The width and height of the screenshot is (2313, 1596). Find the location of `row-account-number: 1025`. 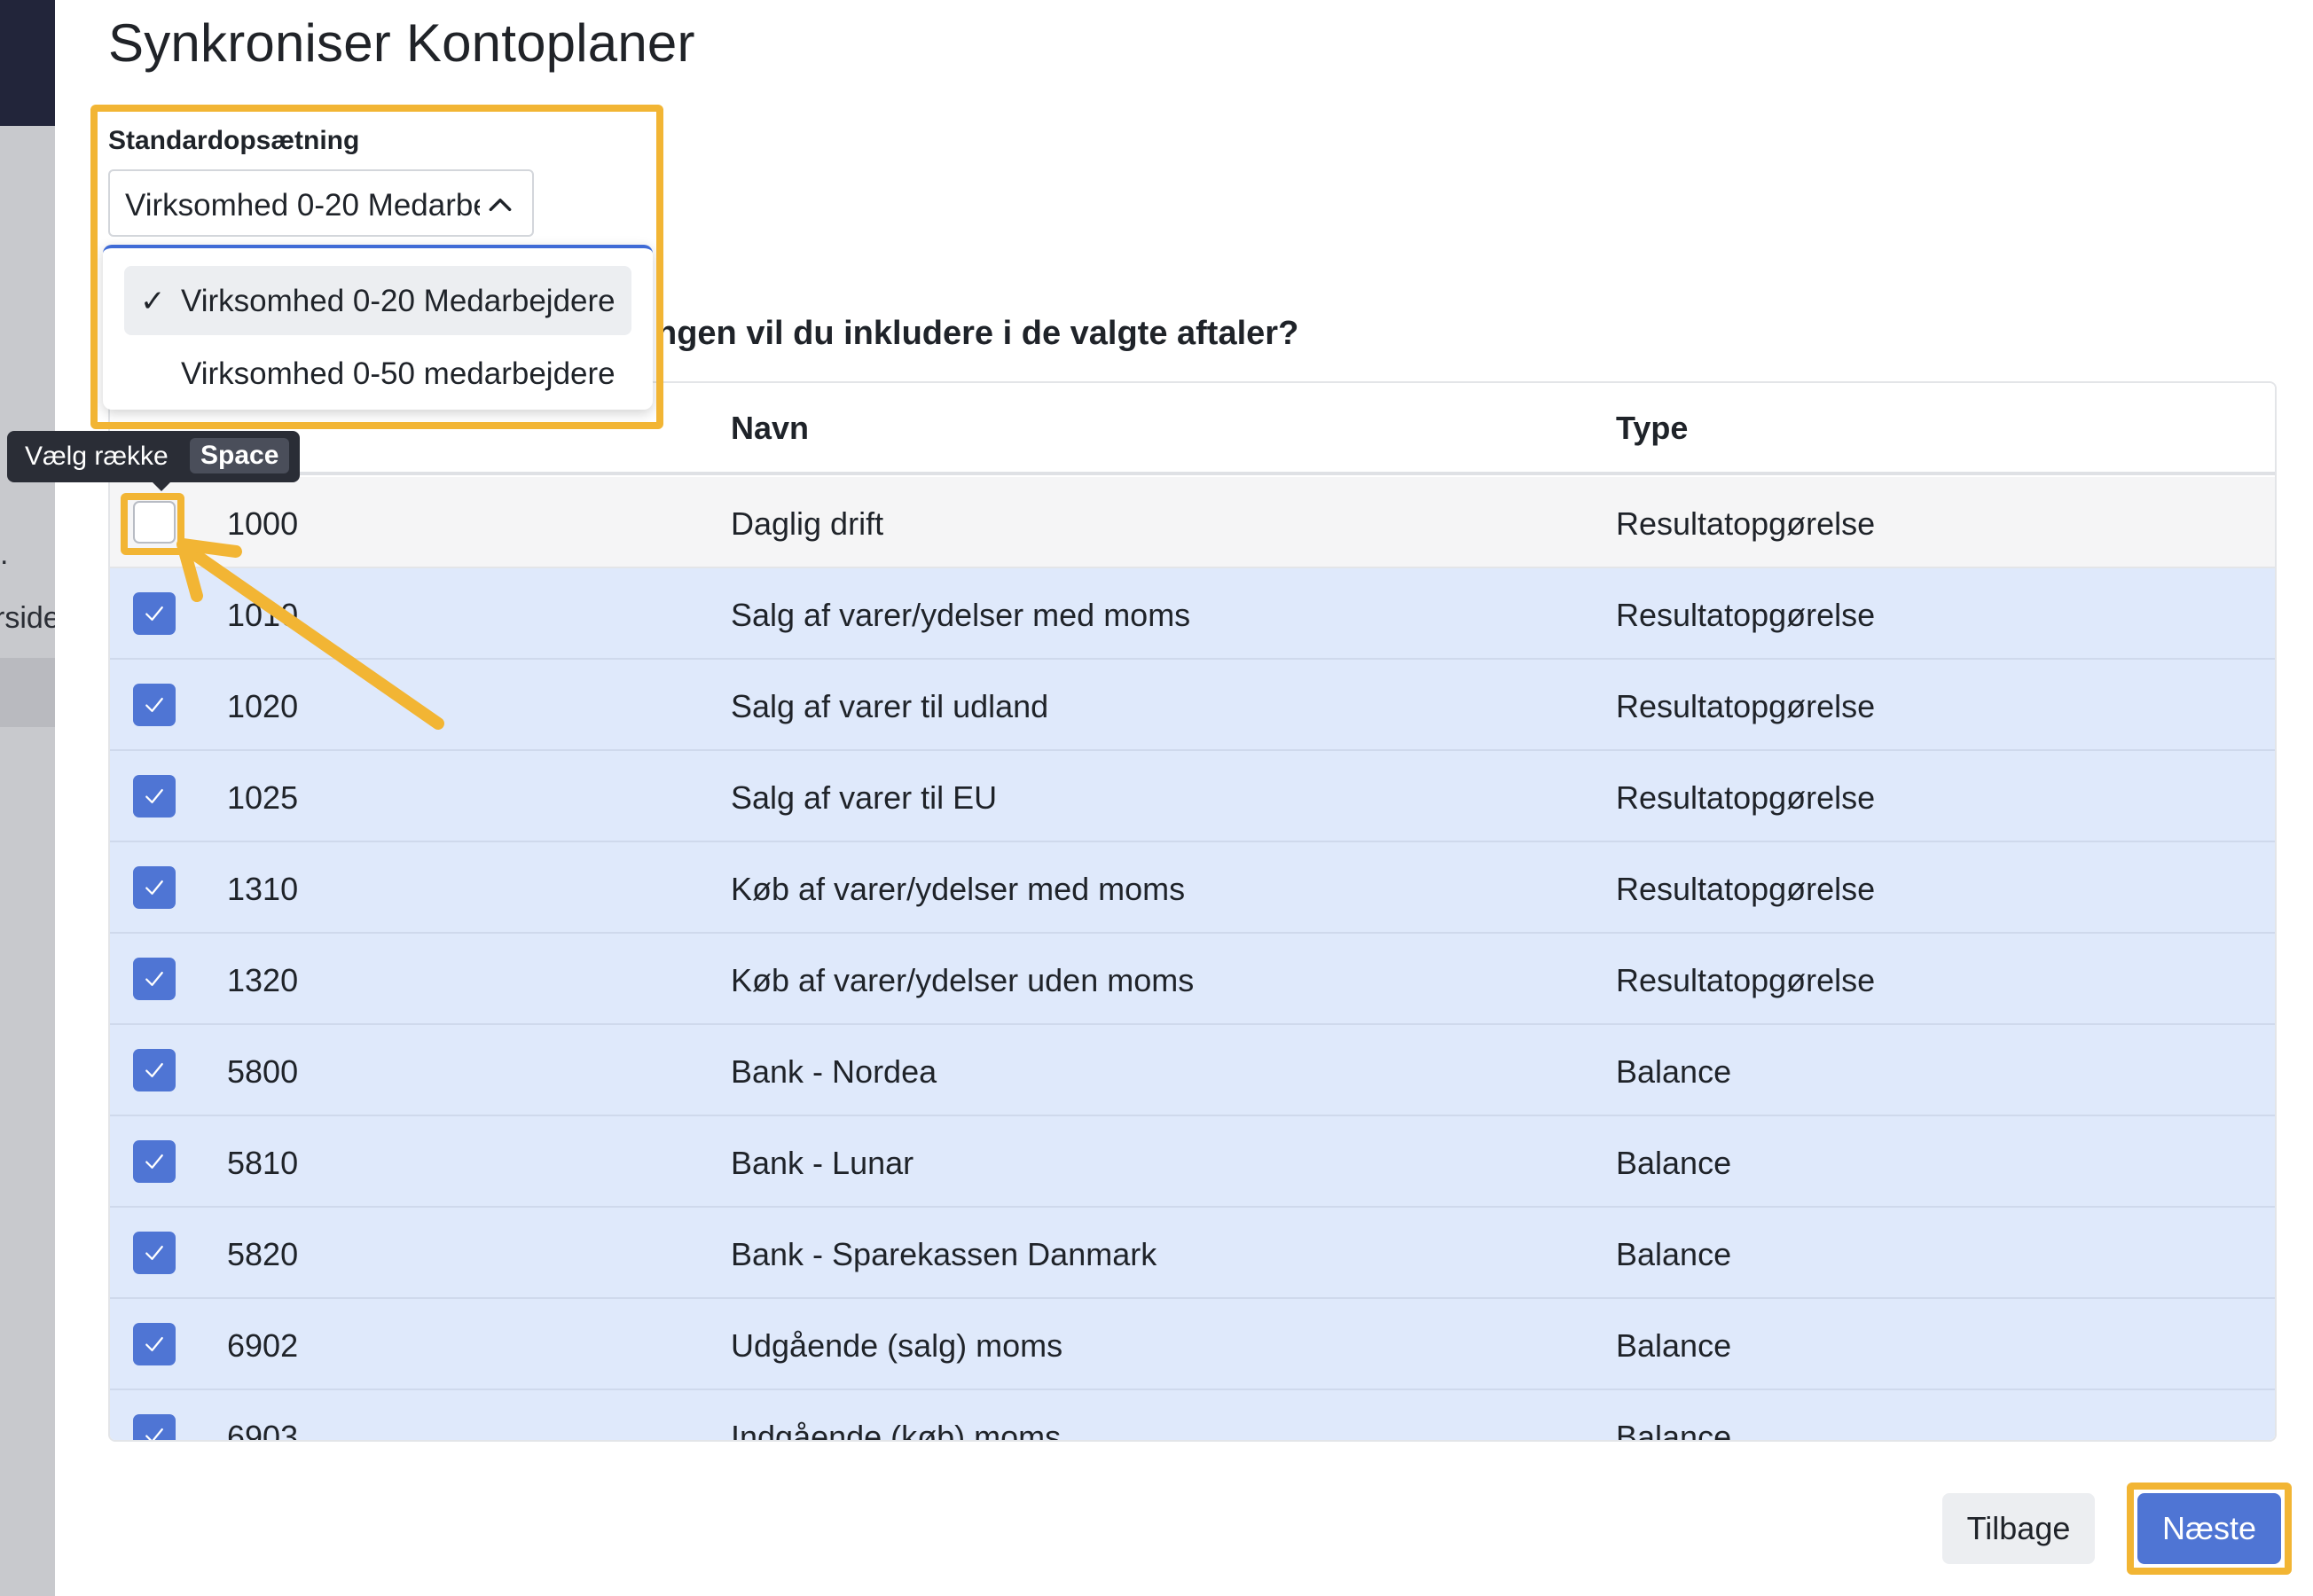

row-account-number: 1025 is located at coordinates (263, 798).